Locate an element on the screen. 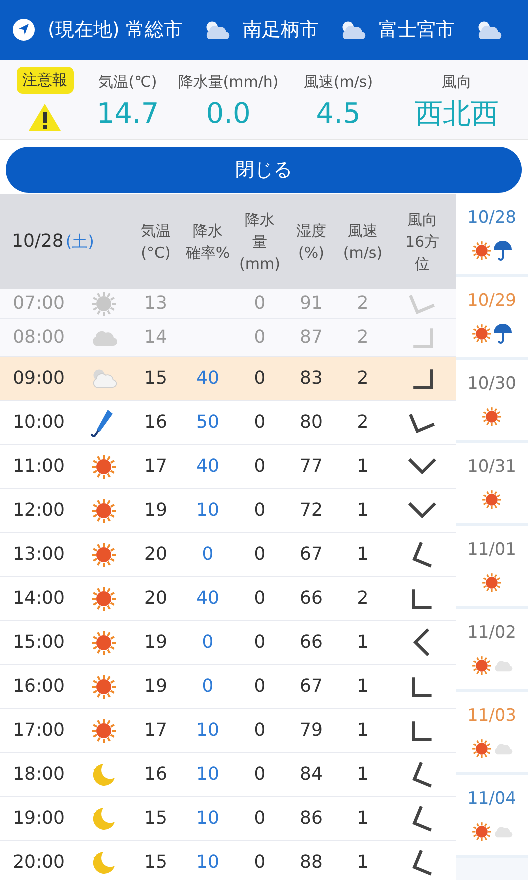 Image resolution: width=528 pixels, height=880 pixels. column-header: 確率% is located at coordinates (208, 253).